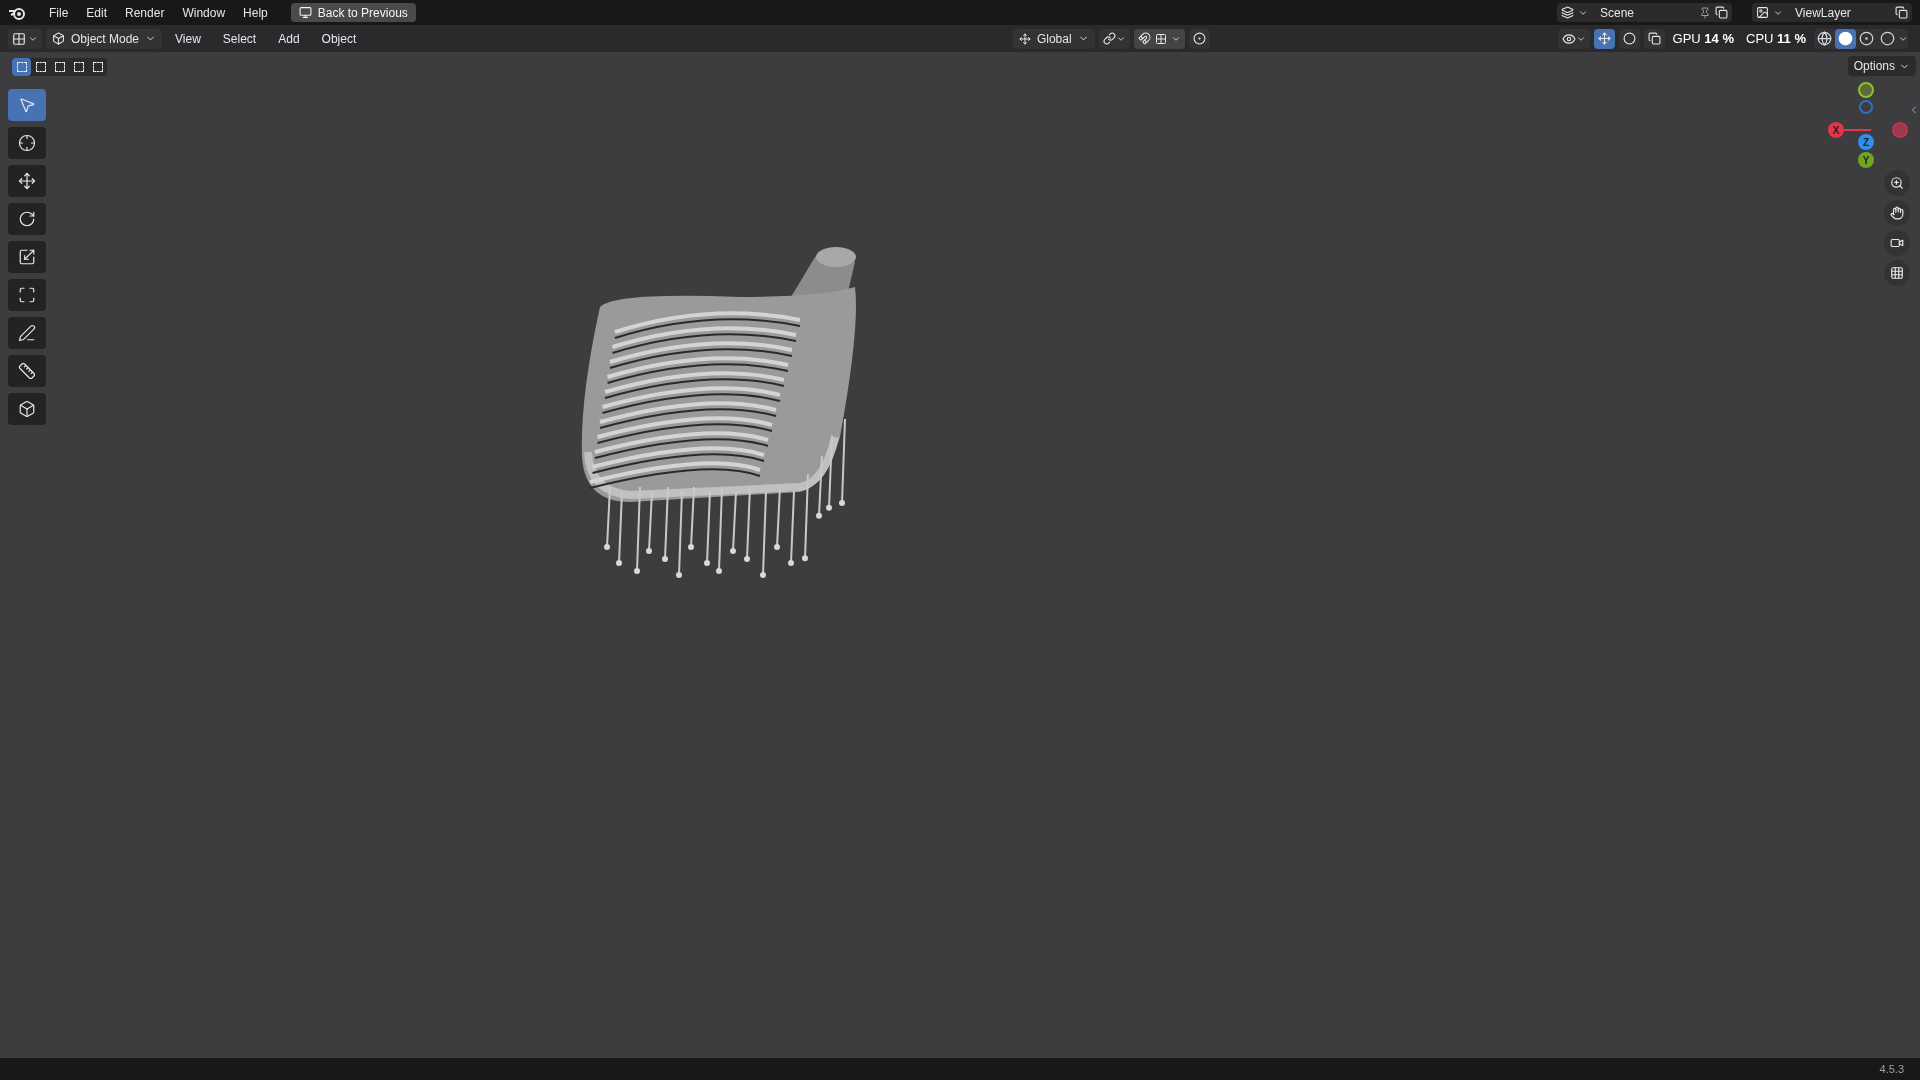  What do you see at coordinates (1629, 38) in the screenshot?
I see `overlays-button` at bounding box center [1629, 38].